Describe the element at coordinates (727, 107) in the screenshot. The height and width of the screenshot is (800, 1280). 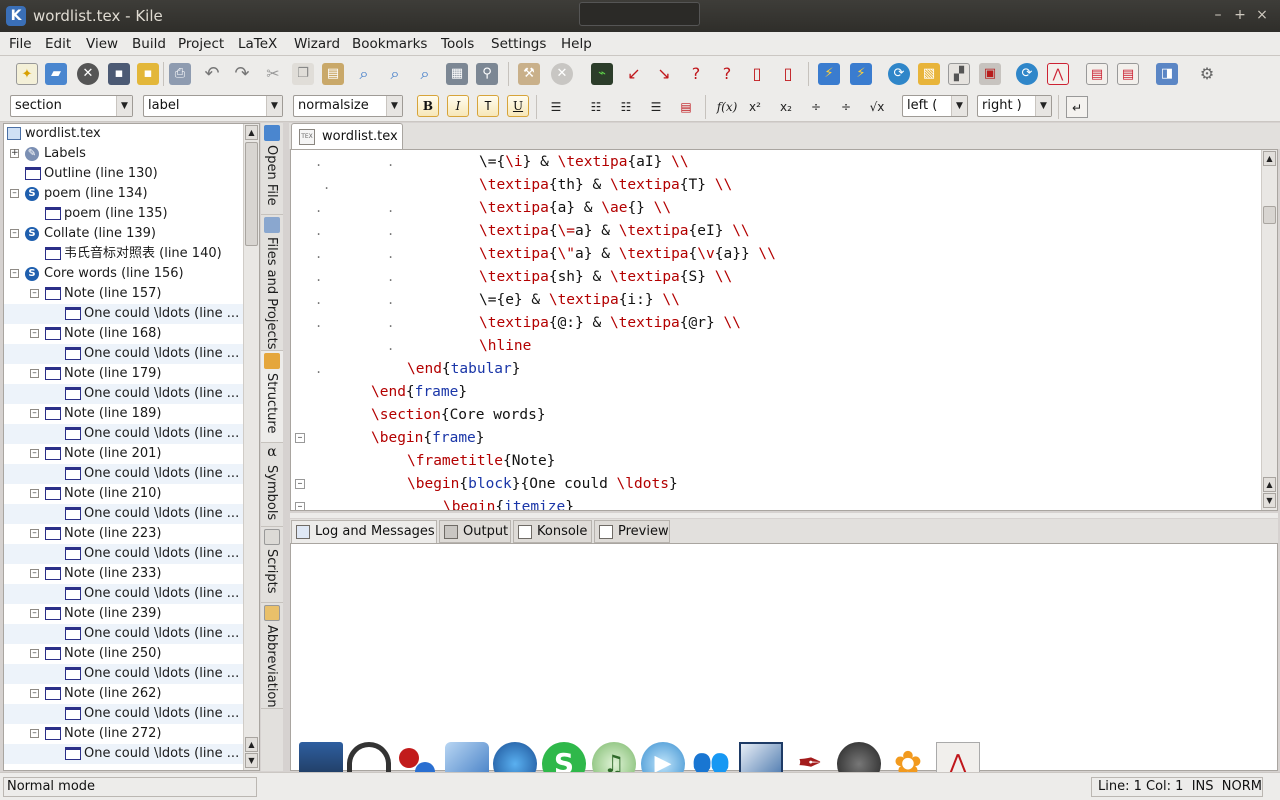
I see `math-function-icon: f(x)` at that location.